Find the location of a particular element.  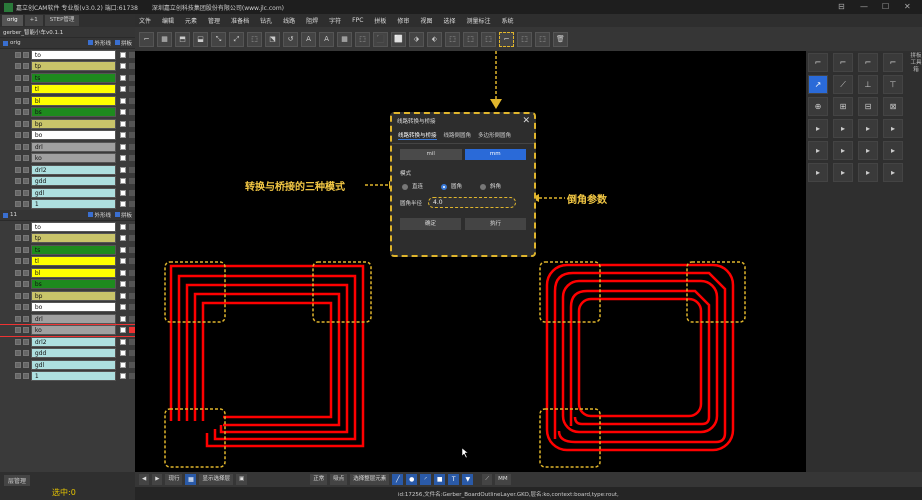

toolbar-button: ⬖ is located at coordinates (434, 39).